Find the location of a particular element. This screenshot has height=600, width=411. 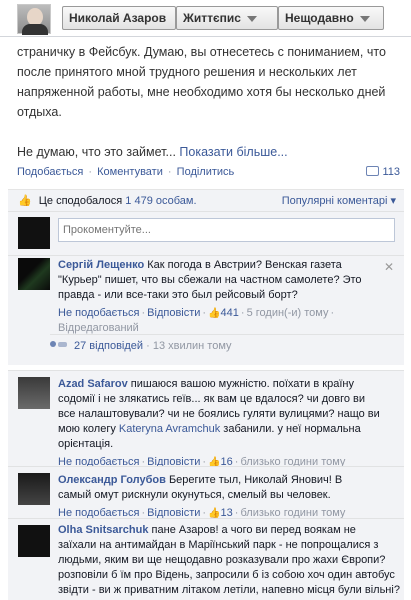

comment-text: мою колегу is located at coordinates (87, 429).